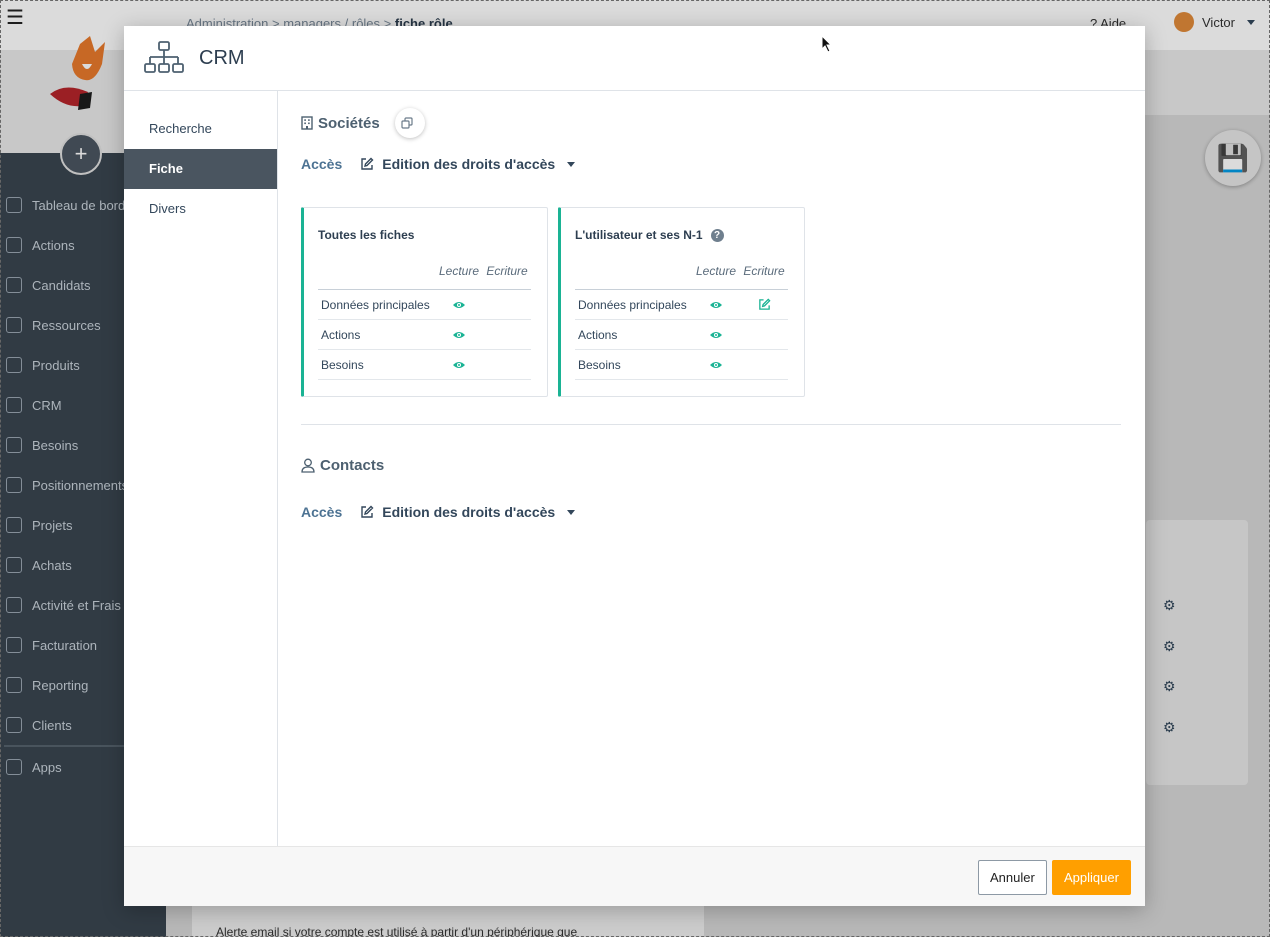  I want to click on access-row-contacts: Accès Edition des droits d'accès, so click(711, 512).